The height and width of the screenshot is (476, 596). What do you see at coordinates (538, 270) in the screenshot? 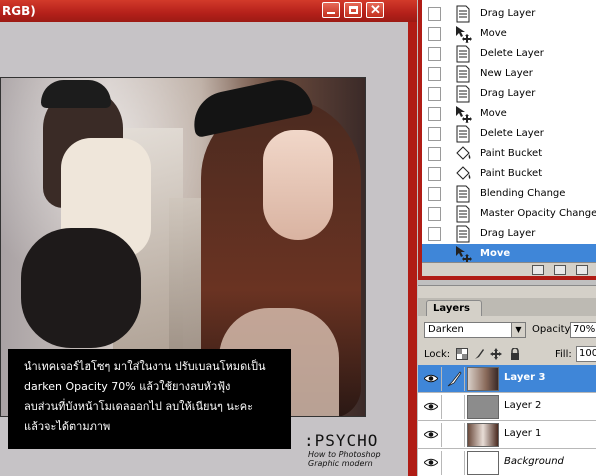
I see `new-document-icon` at bounding box center [538, 270].